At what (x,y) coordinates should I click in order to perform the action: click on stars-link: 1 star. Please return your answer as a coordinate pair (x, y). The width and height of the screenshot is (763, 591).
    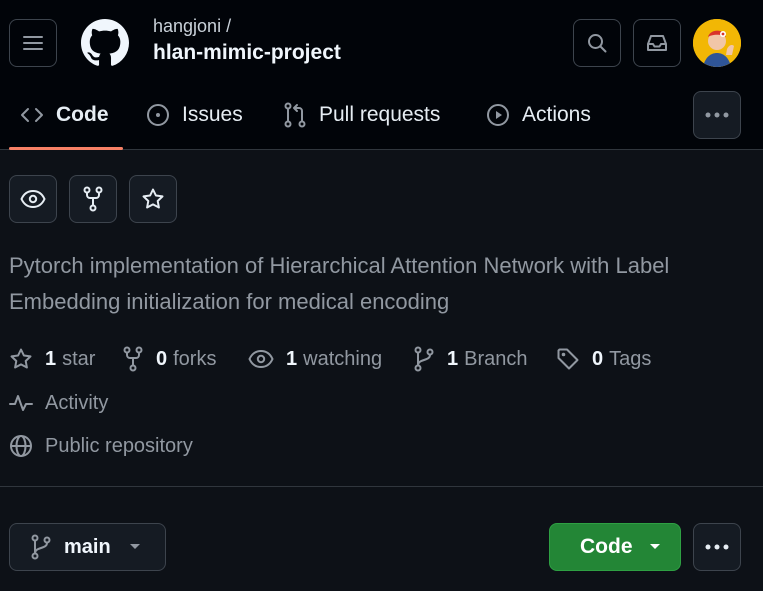
    Looking at the image, I should click on (52, 359).